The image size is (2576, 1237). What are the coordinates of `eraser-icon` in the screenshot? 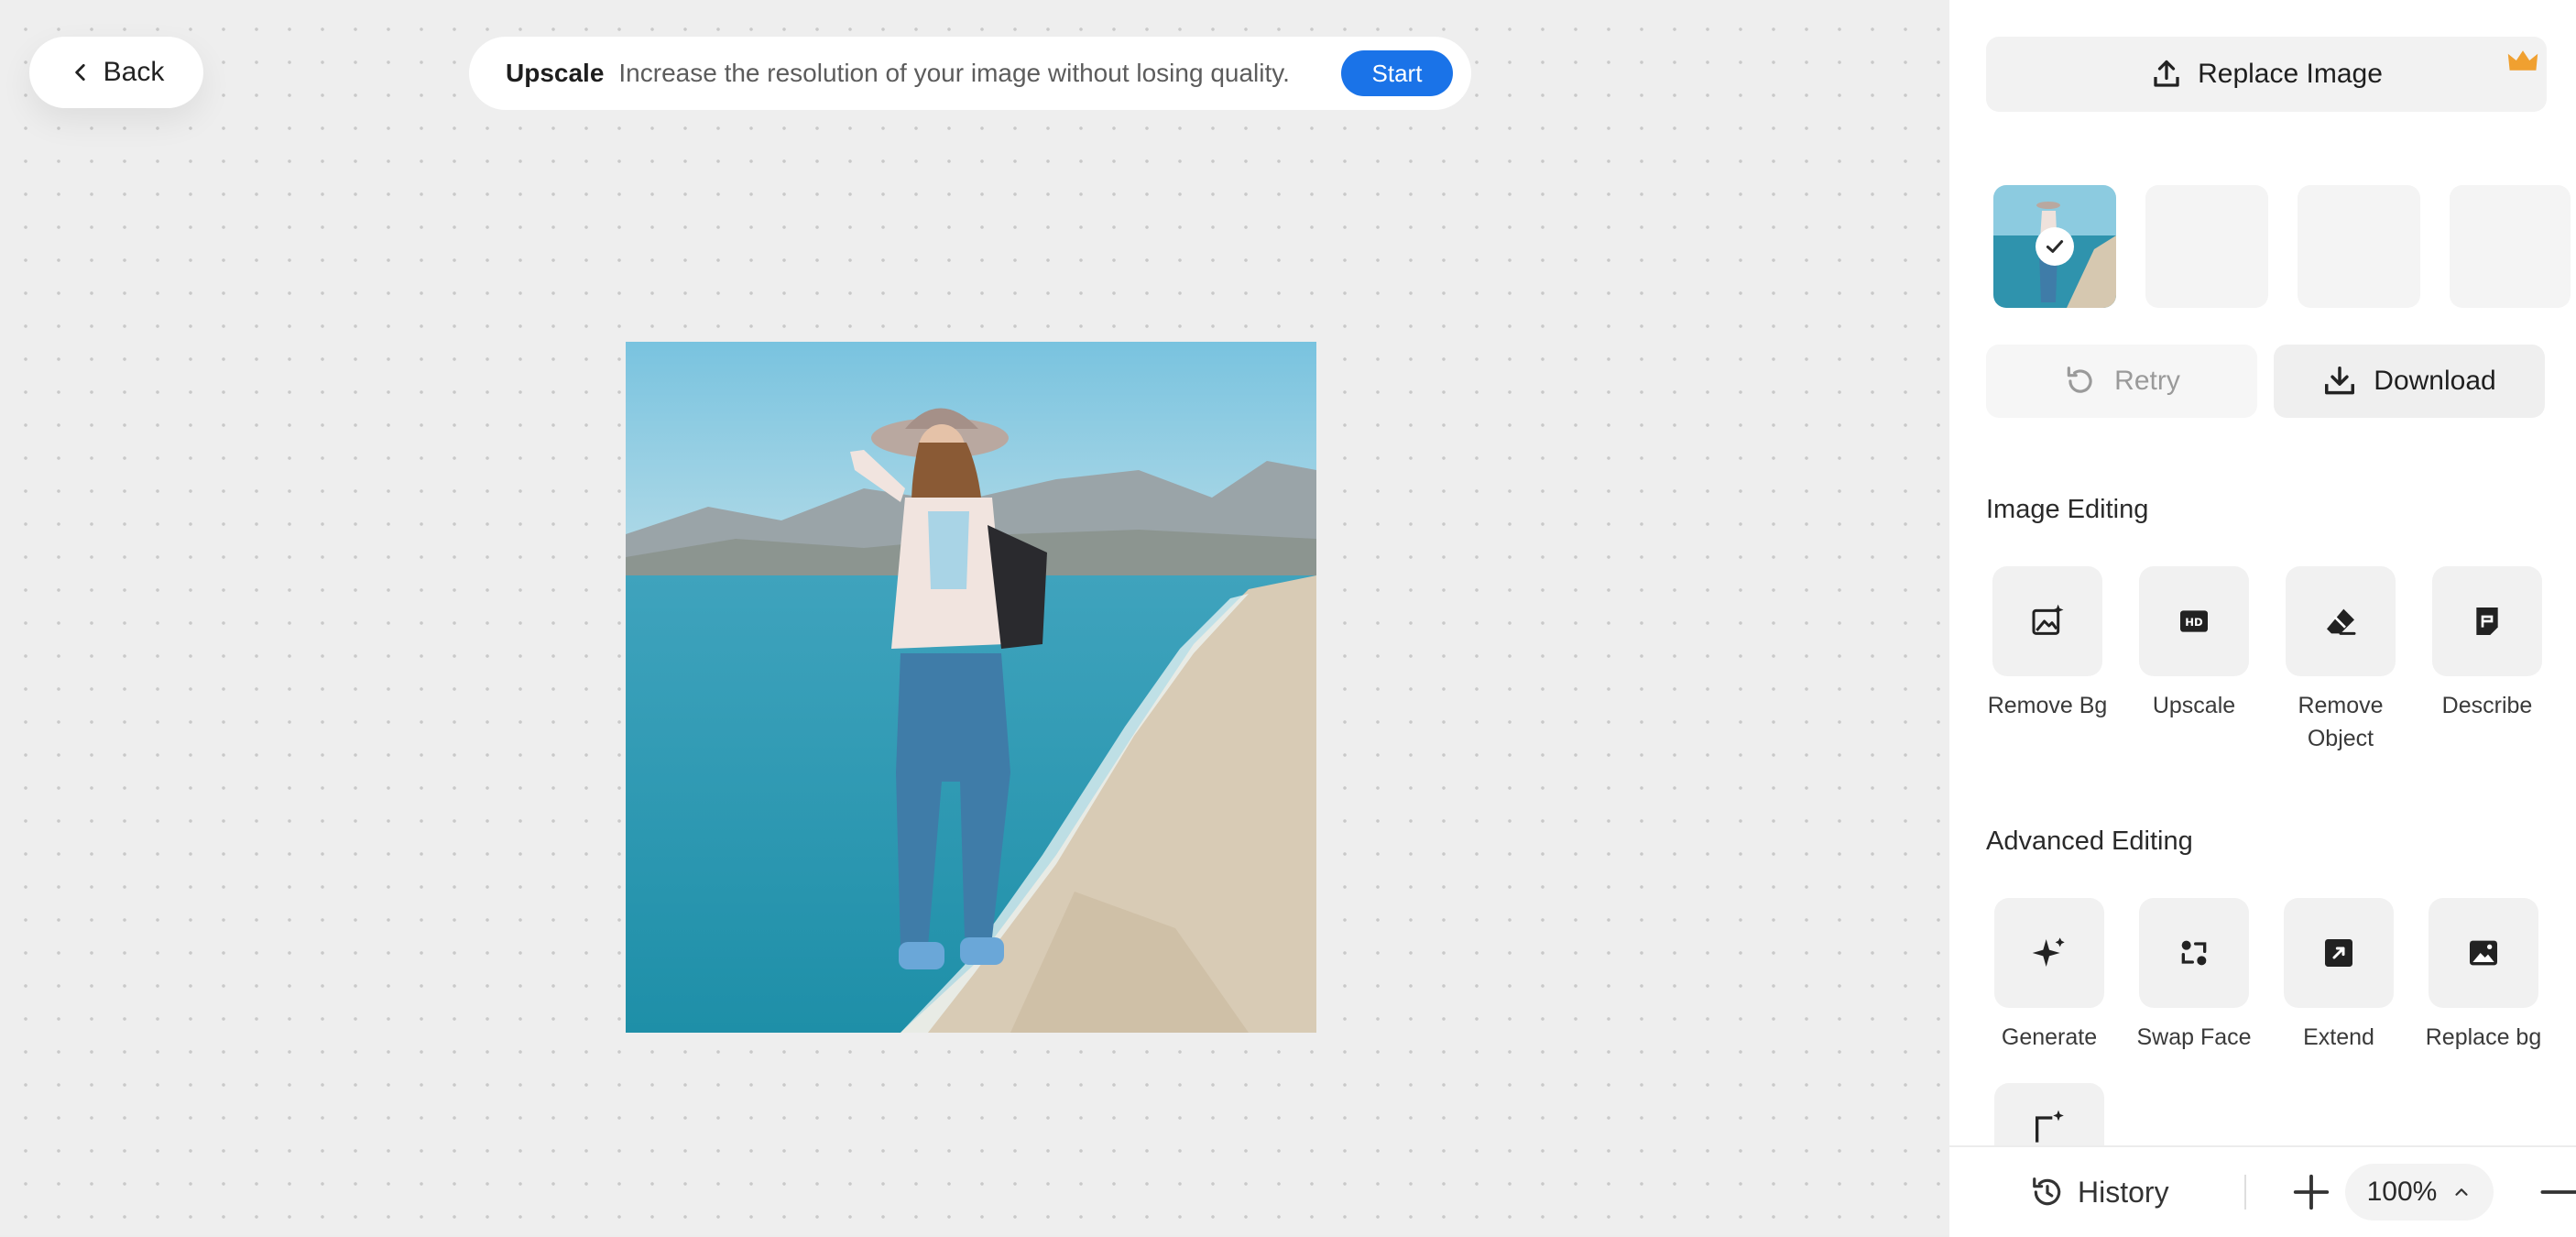 It's located at (2342, 621).